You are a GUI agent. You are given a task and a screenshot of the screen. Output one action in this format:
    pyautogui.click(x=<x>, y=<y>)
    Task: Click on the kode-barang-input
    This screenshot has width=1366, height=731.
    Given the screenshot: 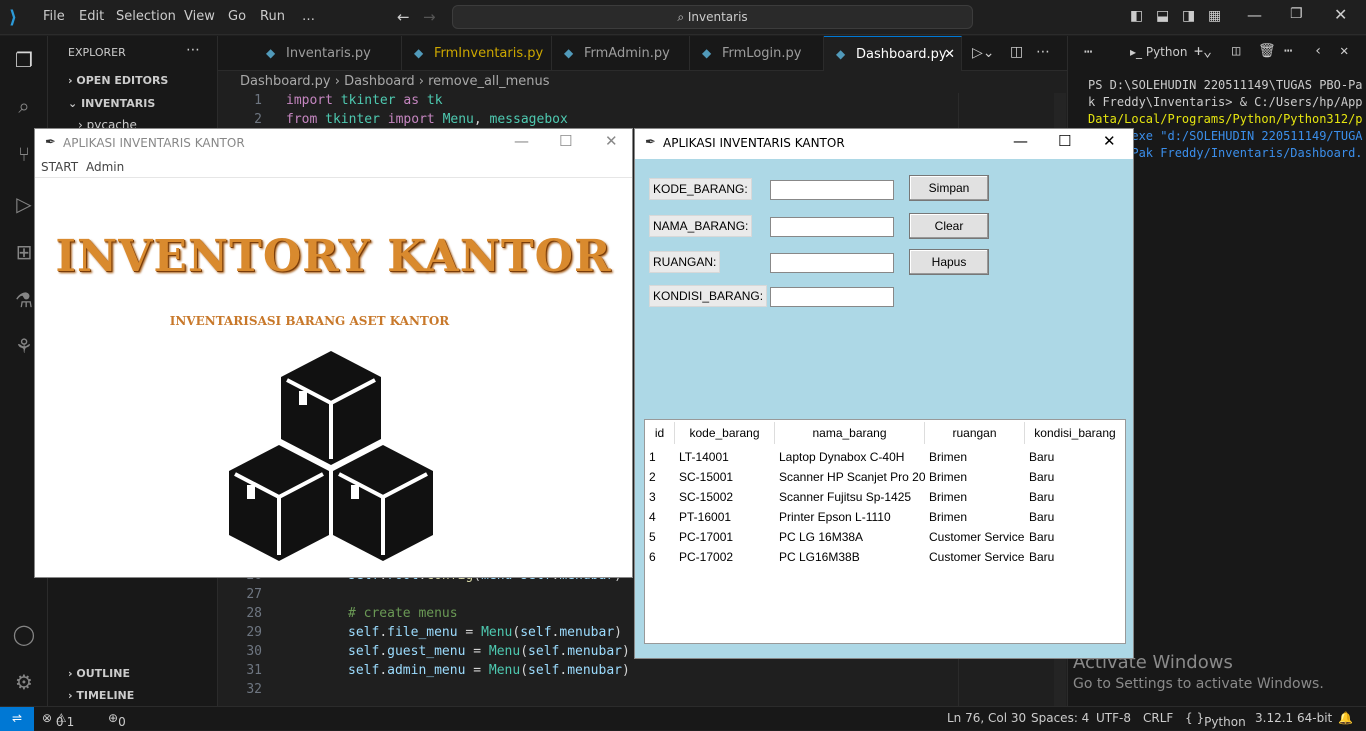 What is the action you would take?
    pyautogui.click(x=832, y=190)
    